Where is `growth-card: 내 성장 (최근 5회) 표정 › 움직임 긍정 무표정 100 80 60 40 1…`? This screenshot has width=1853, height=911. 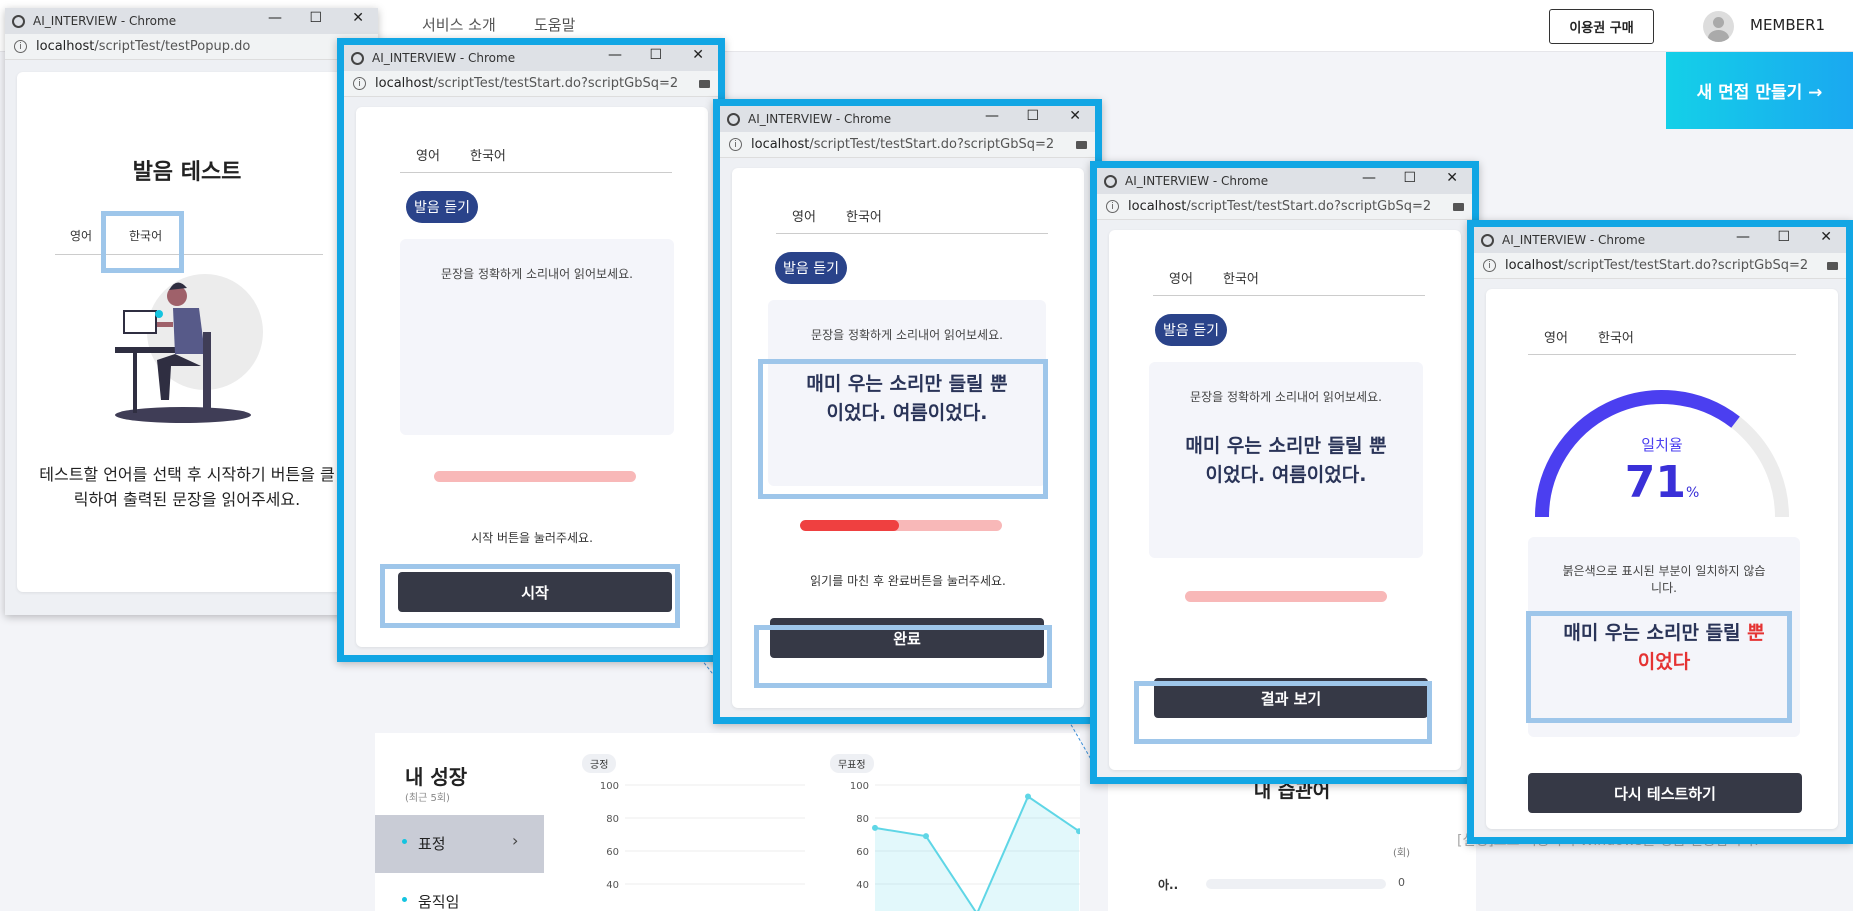 growth-card: 내 성장 (최근 5회) 표정 › 움직임 긍정 무표정 100 80 60 40 1… is located at coordinates (727, 822).